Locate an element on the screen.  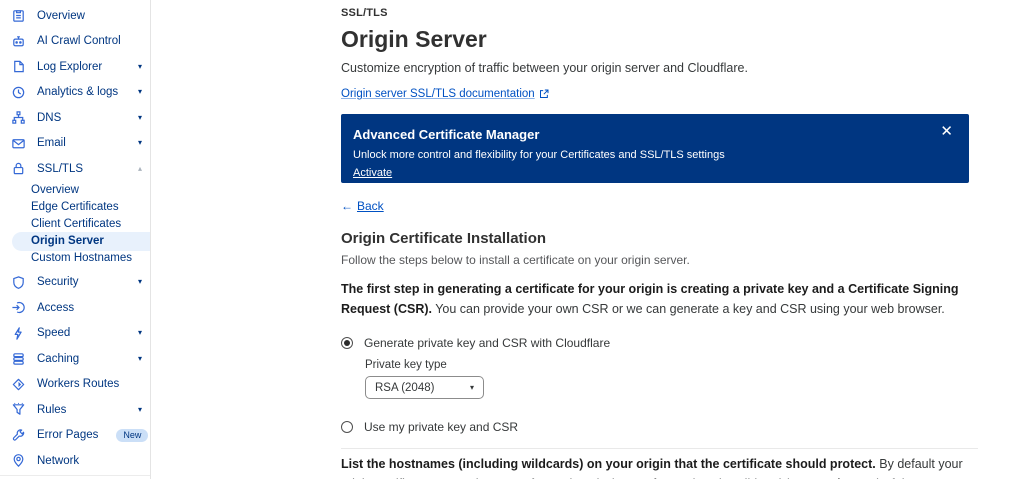
section-heading: Origin Certificate Installation is located at coordinates (444, 238).